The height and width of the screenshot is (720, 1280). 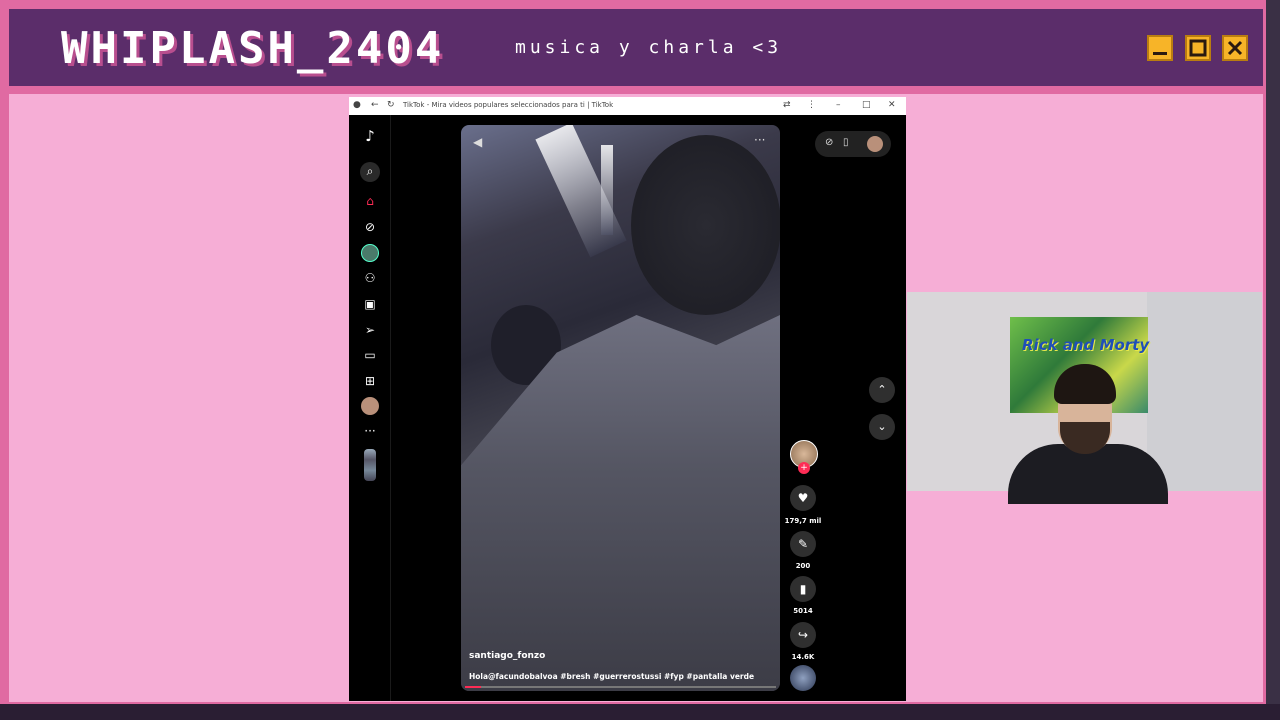 I want to click on share-count: 14.6K, so click(x=803, y=657).